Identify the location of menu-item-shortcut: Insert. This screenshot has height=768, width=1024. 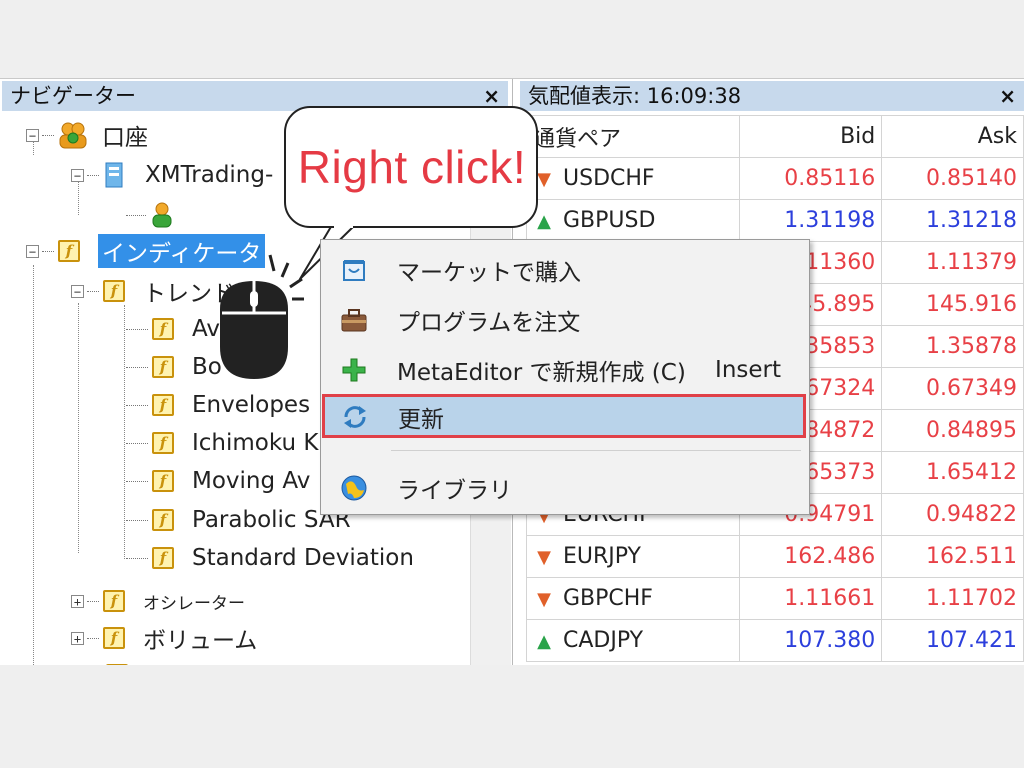
(748, 370).